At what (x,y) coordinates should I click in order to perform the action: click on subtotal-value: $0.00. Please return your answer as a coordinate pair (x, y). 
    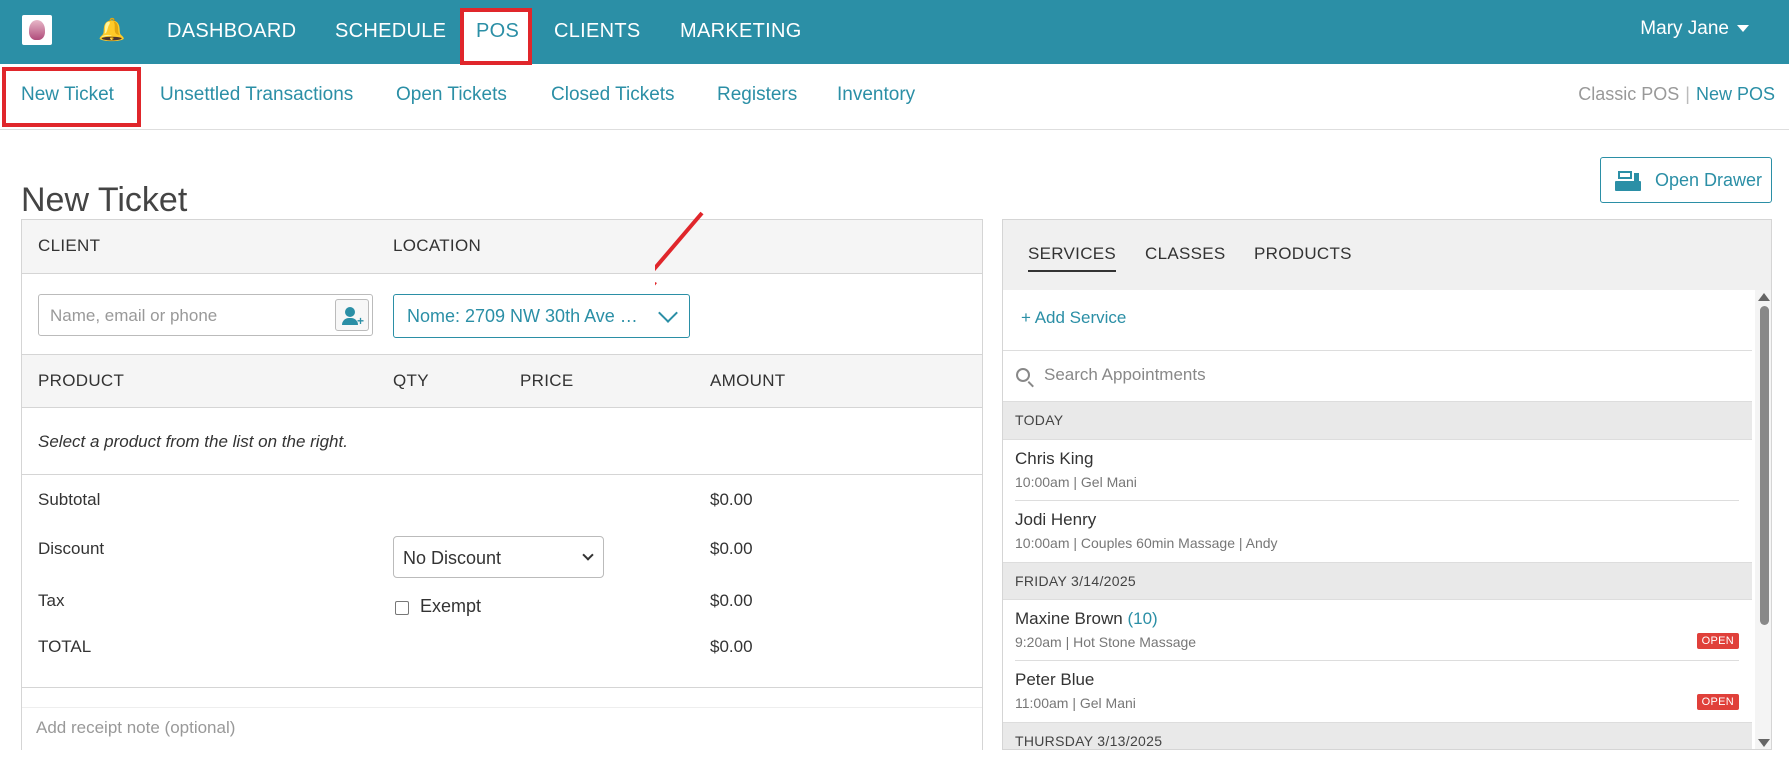
    Looking at the image, I should click on (731, 499).